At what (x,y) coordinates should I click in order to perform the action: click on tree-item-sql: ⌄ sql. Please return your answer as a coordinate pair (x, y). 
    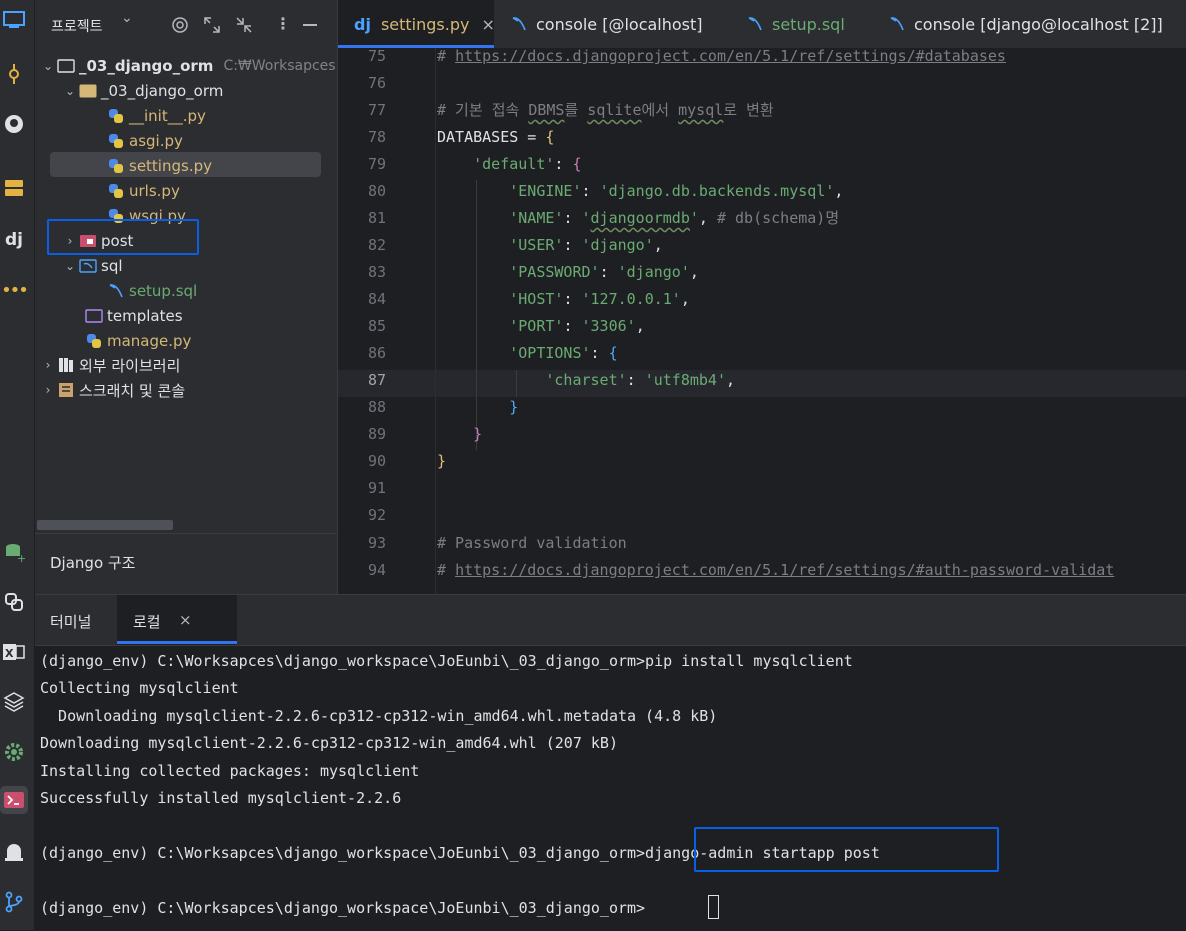
    Looking at the image, I should click on (92, 266).